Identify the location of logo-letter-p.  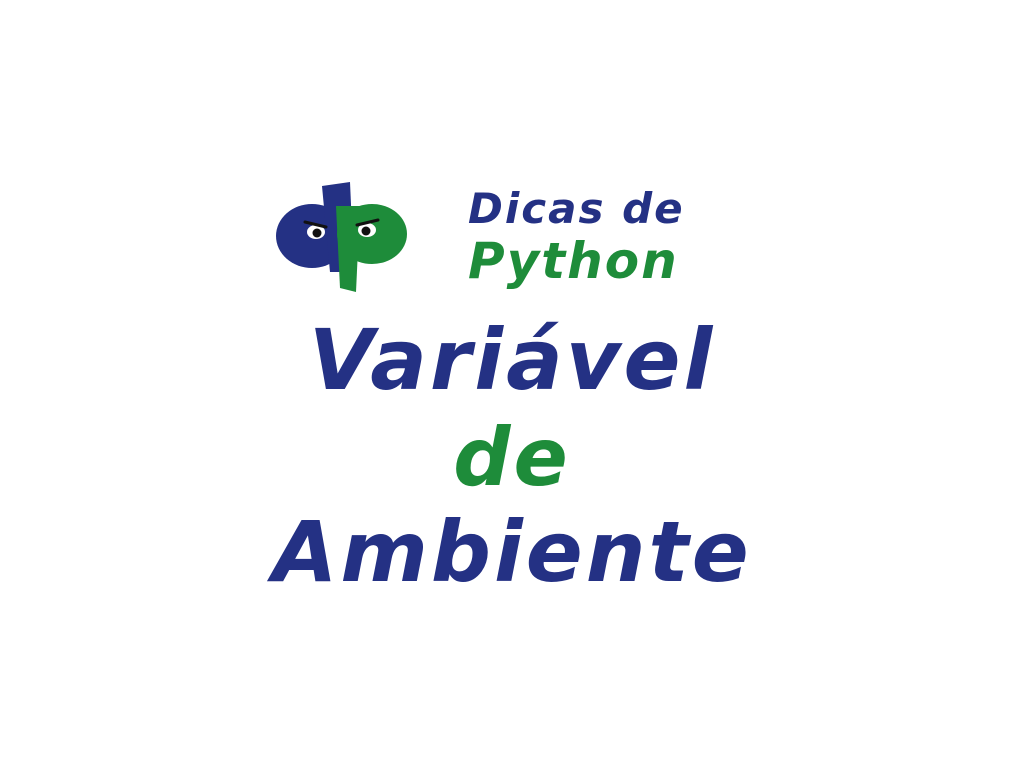
(371, 248).